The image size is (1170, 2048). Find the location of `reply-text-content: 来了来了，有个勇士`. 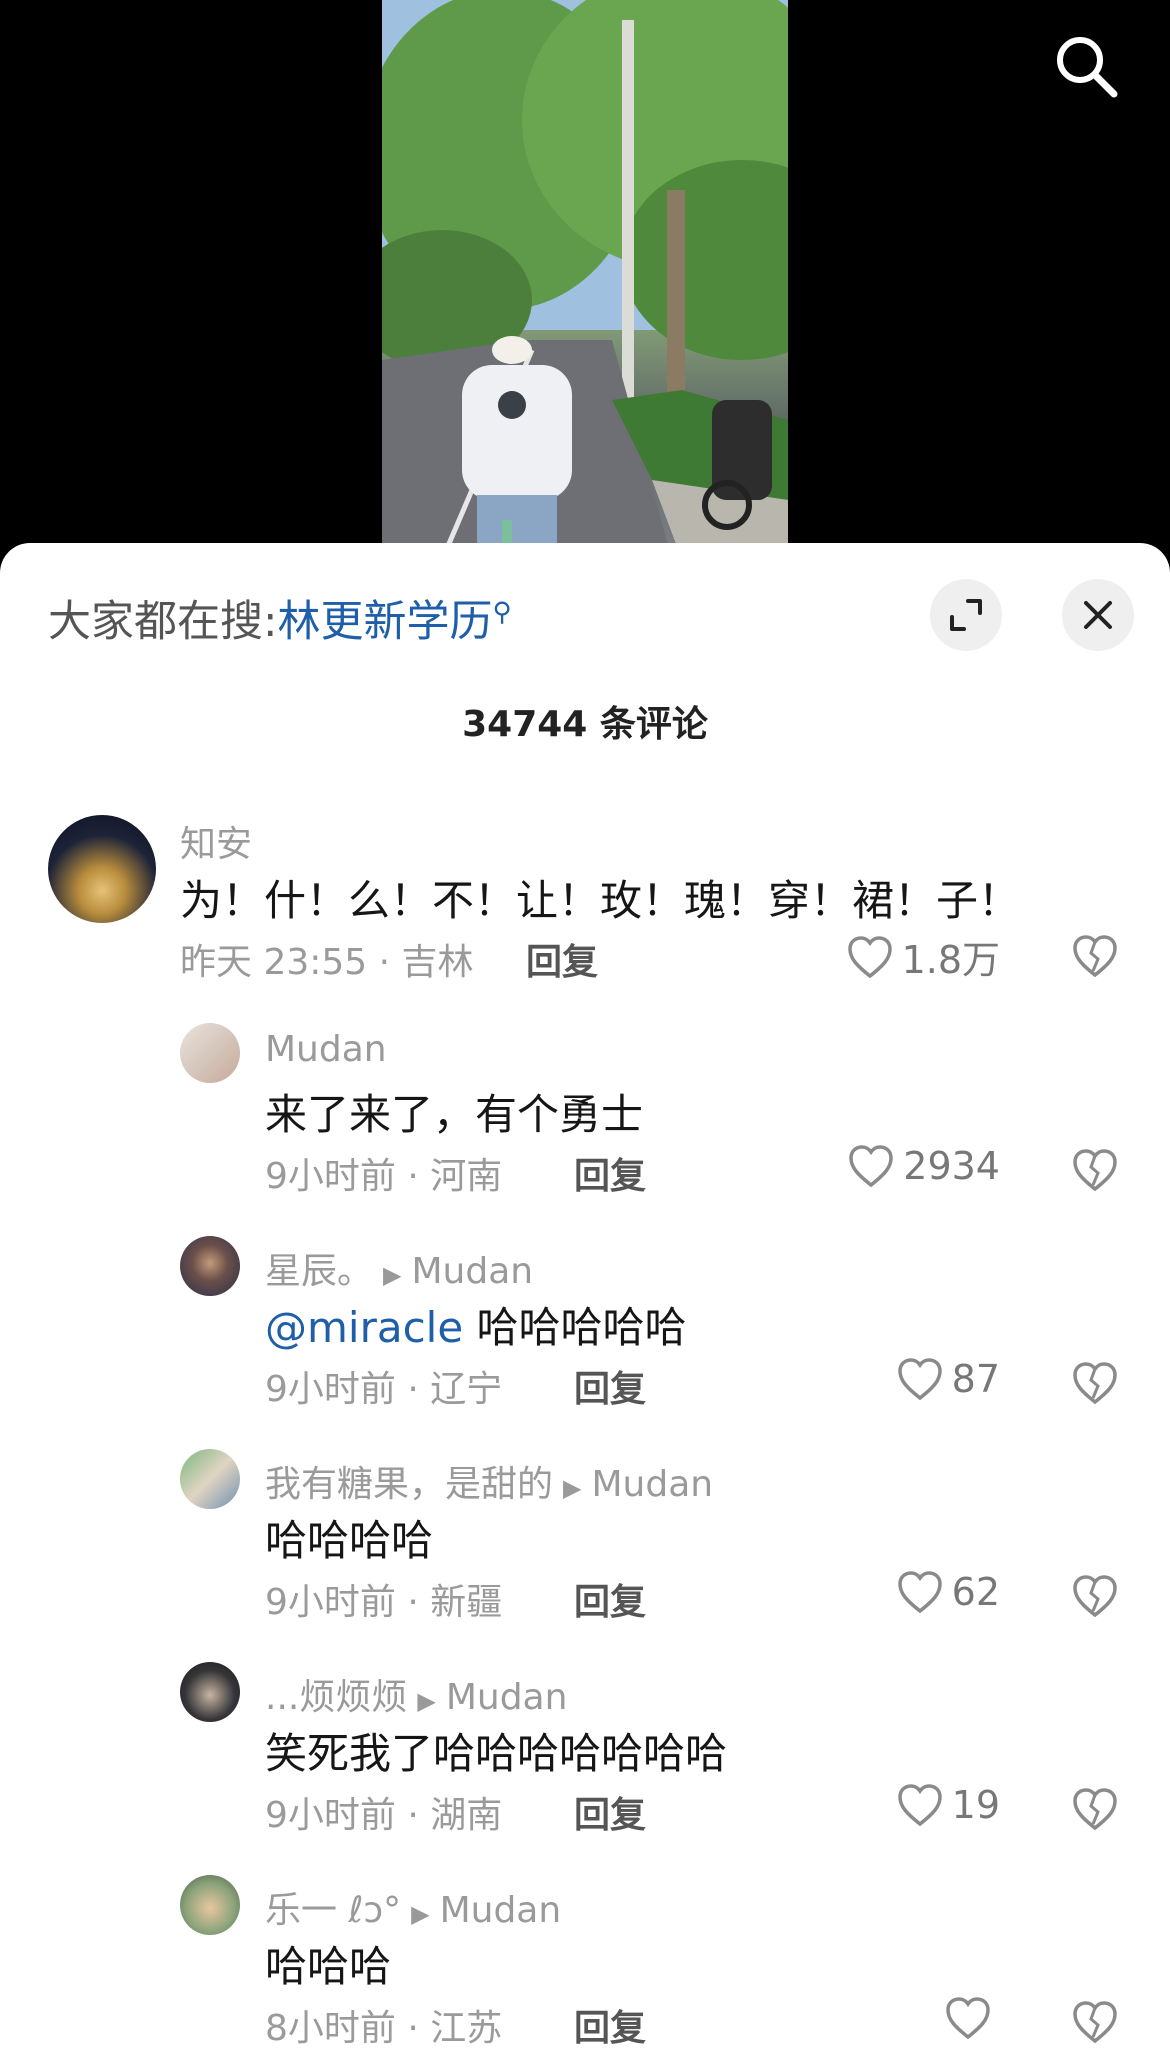

reply-text-content: 来了来了，有个勇士 is located at coordinates (454, 1114).